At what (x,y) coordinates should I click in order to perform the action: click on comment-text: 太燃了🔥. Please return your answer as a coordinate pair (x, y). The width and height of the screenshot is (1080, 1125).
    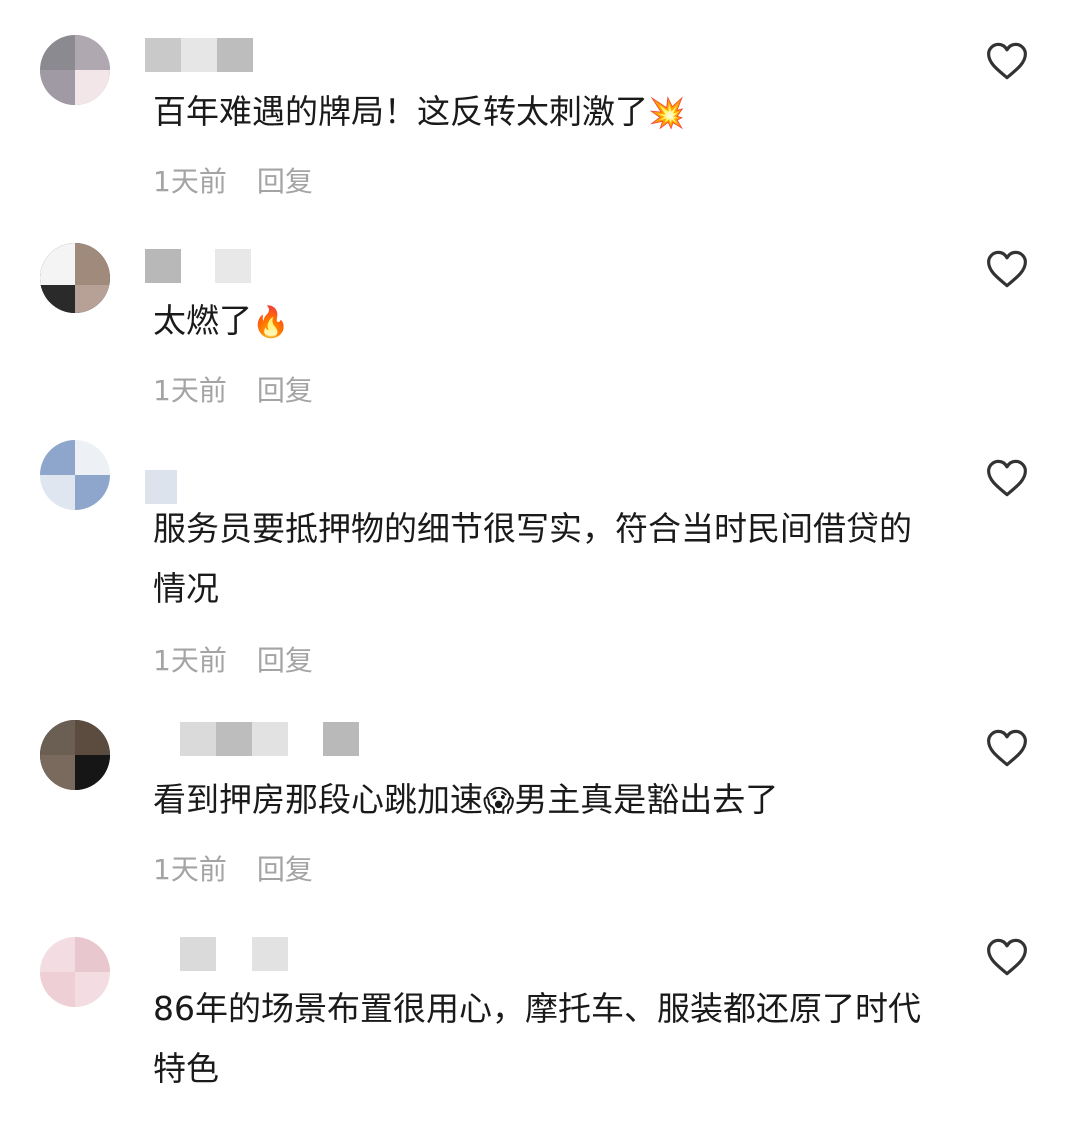
    Looking at the image, I should click on (538, 322).